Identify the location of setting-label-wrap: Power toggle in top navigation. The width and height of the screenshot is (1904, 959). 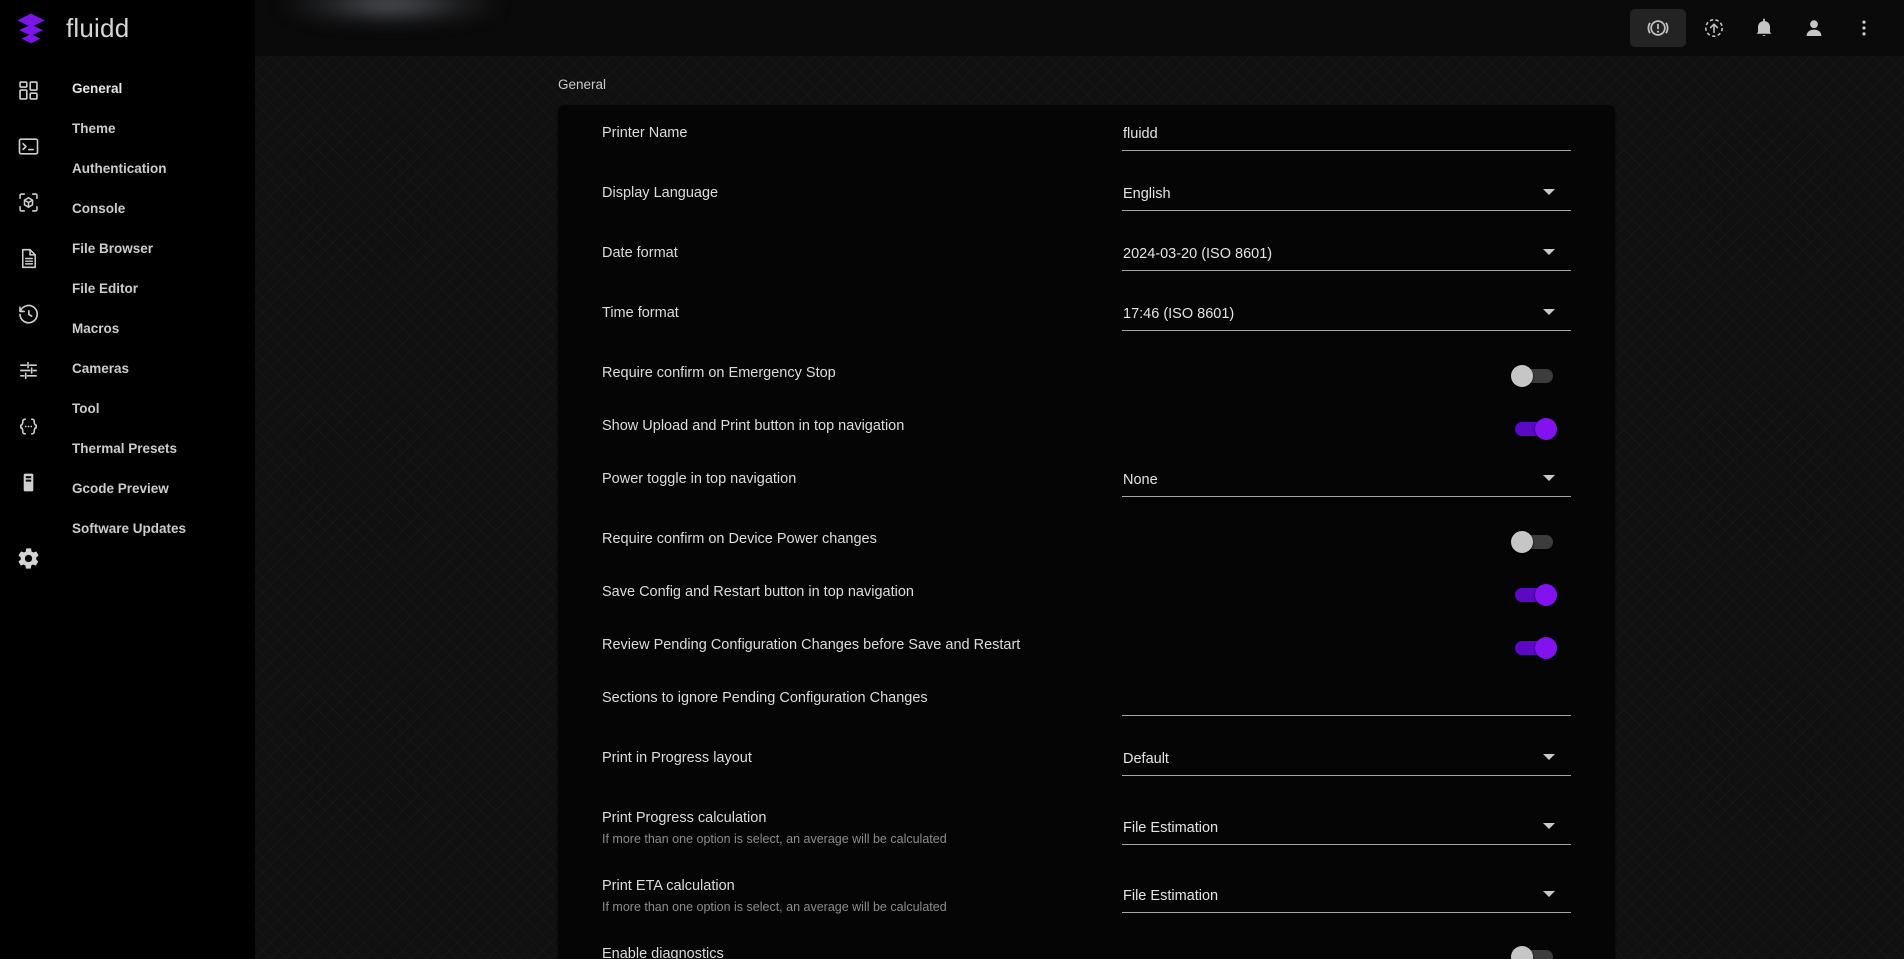
(862, 470).